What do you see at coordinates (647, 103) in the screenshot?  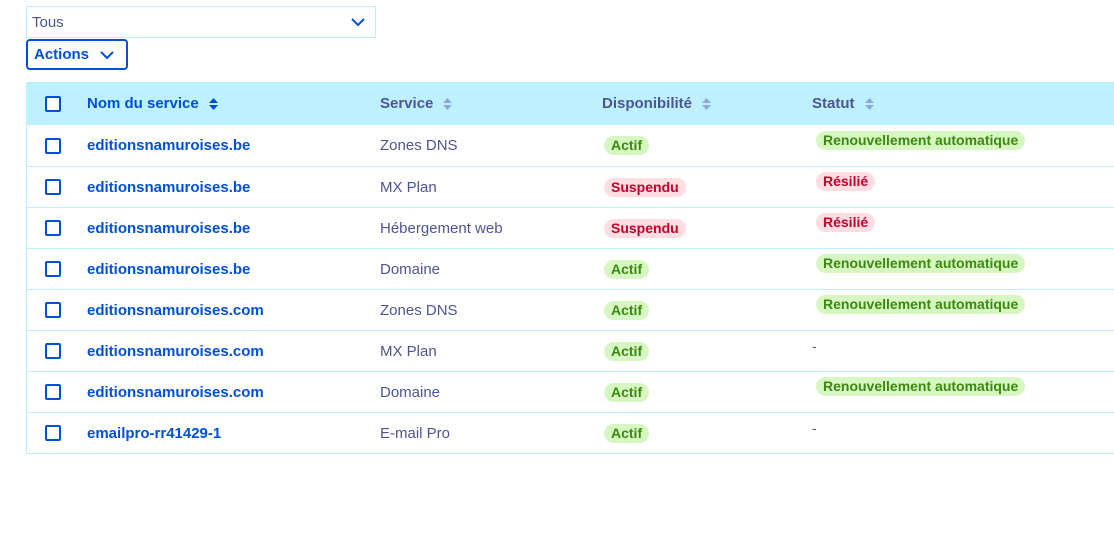 I see `column-header-label: Disponibilité` at bounding box center [647, 103].